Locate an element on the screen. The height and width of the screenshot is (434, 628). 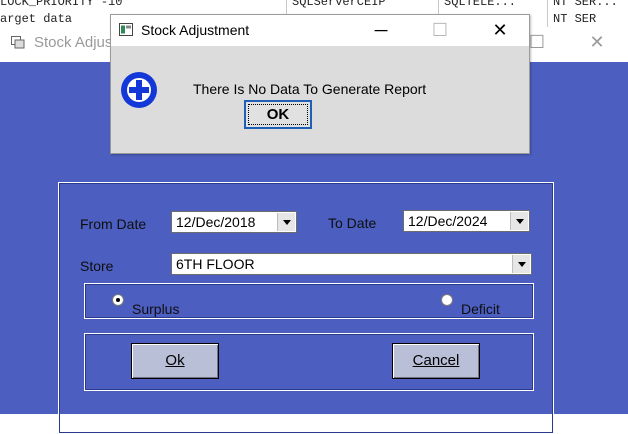
surplus-radio is located at coordinates (118, 300).